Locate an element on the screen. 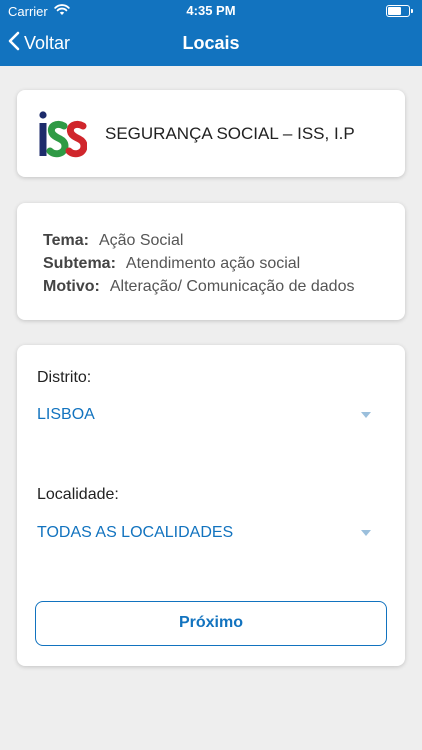 Image resolution: width=422 pixels, height=750 pixels. motivo-key: Motivo: is located at coordinates (71, 286).